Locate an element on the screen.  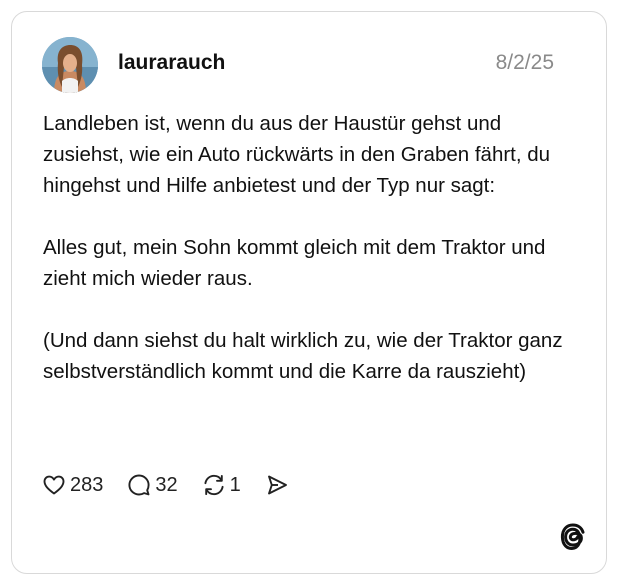
speech-bubble-icon is located at coordinates (139, 485).